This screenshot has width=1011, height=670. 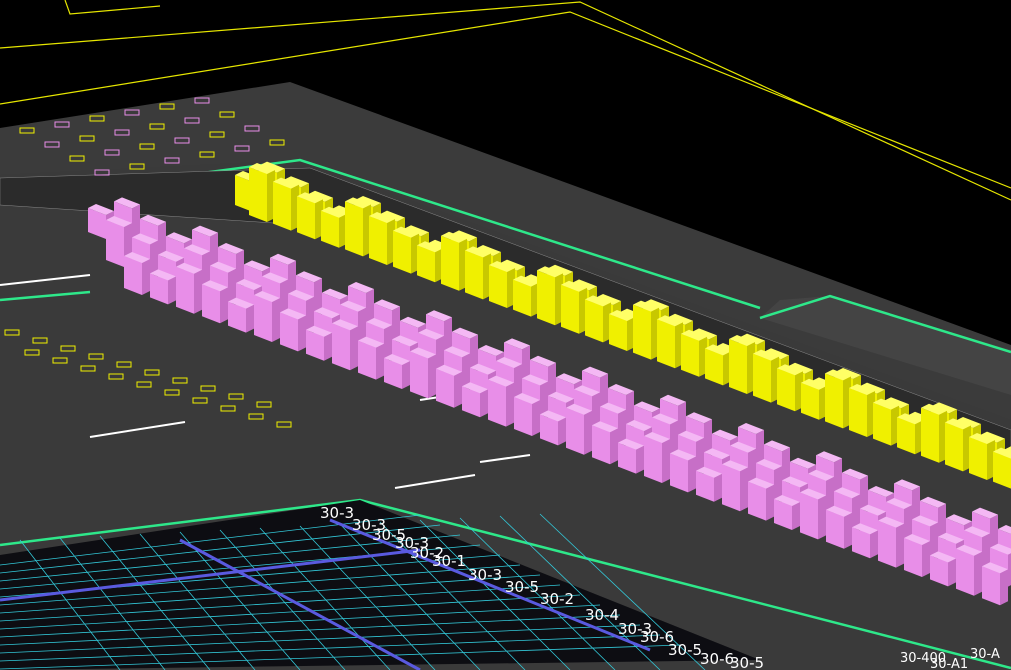 What do you see at coordinates (449, 561) in the screenshot?
I see `label-30-1a: 30-1` at bounding box center [449, 561].